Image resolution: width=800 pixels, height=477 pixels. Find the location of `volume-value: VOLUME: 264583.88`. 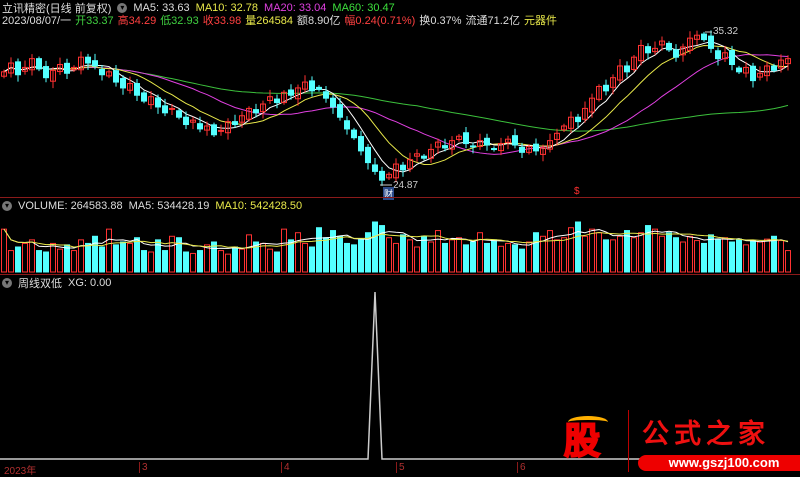

volume-value: VOLUME: 264583.88 is located at coordinates (70, 205).